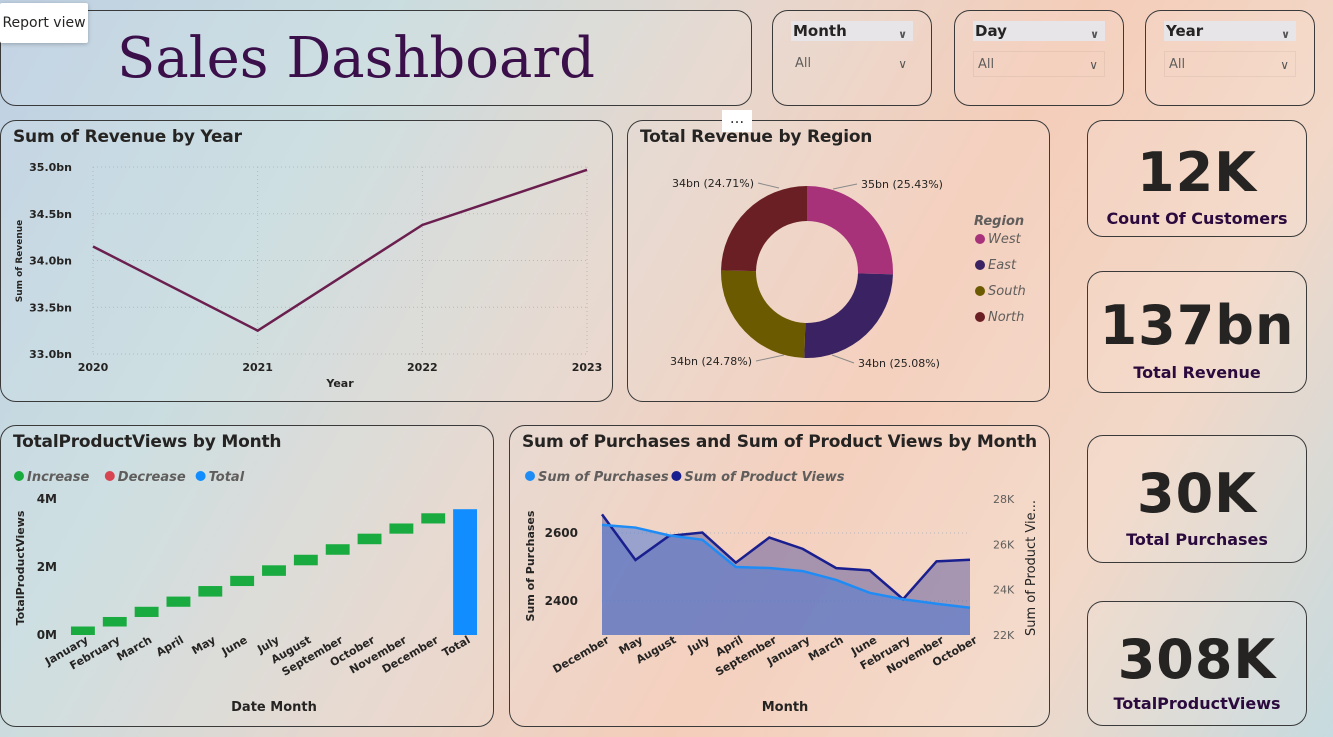  What do you see at coordinates (1197, 372) in the screenshot?
I see `kpi-revenue-label: Total Revenue` at bounding box center [1197, 372].